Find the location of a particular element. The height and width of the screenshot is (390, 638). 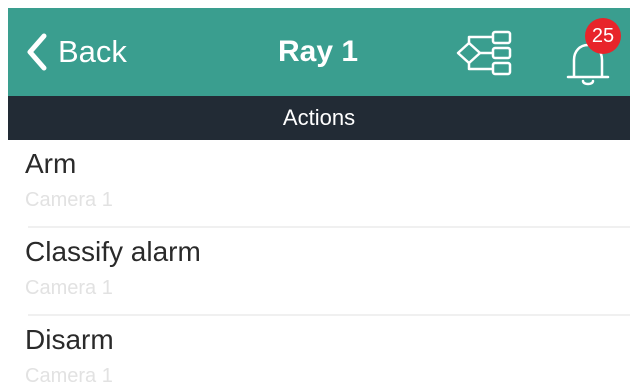

notification-badge: 25 is located at coordinates (603, 36).